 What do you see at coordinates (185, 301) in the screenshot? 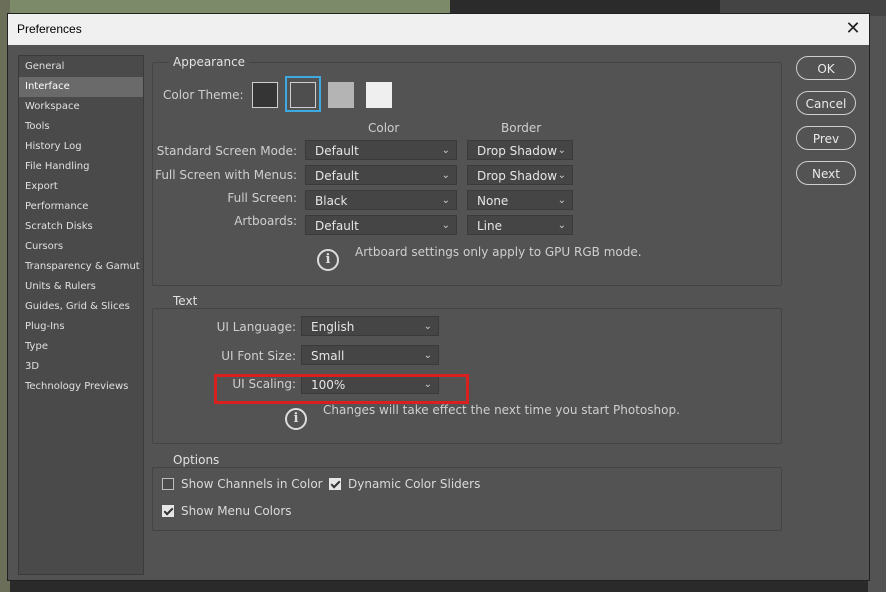
I see `text-group-title: Text` at bounding box center [185, 301].